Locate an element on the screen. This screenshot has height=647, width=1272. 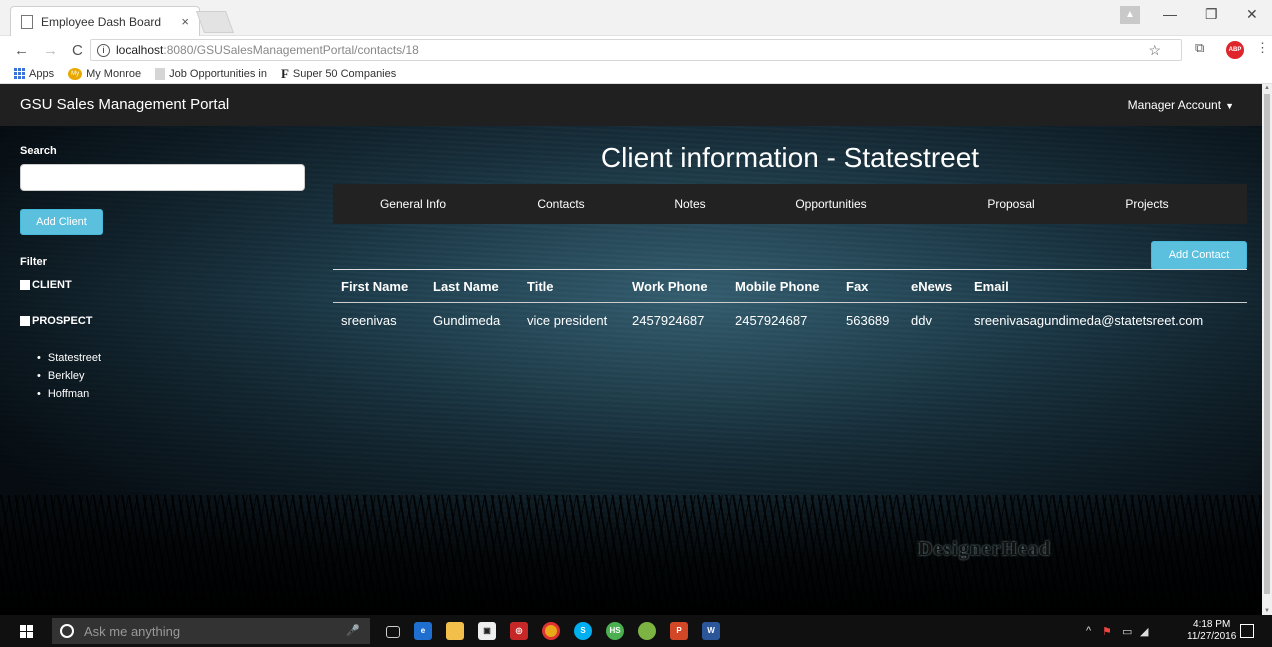
tab-contacts: Contacts is located at coordinates (561, 204).